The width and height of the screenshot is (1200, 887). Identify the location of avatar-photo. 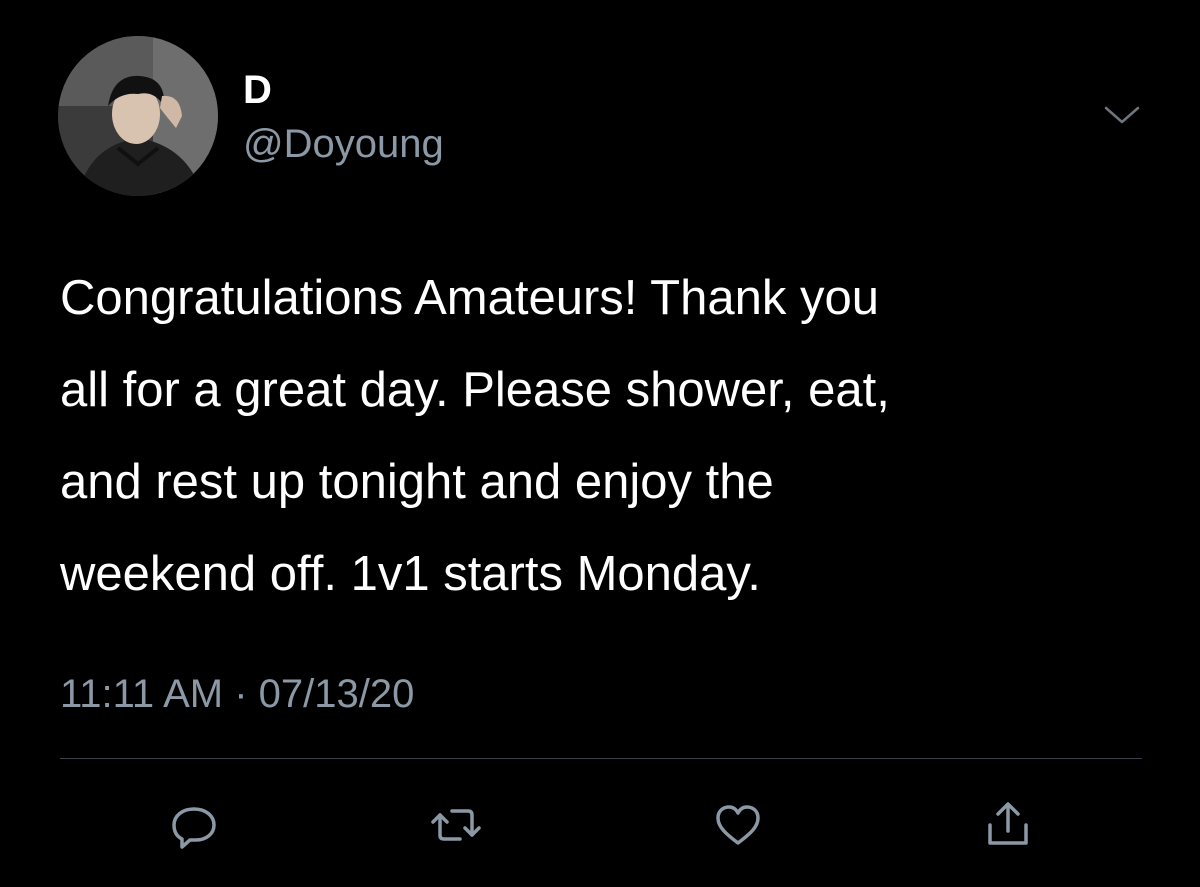
(138, 116).